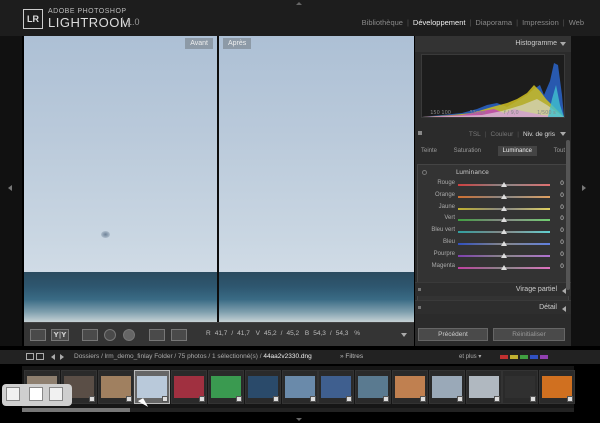 Image resolution: width=600 pixels, height=423 pixels. What do you see at coordinates (493, 289) in the screenshot?
I see `panel-split-toning: Virage partiel` at bounding box center [493, 289].